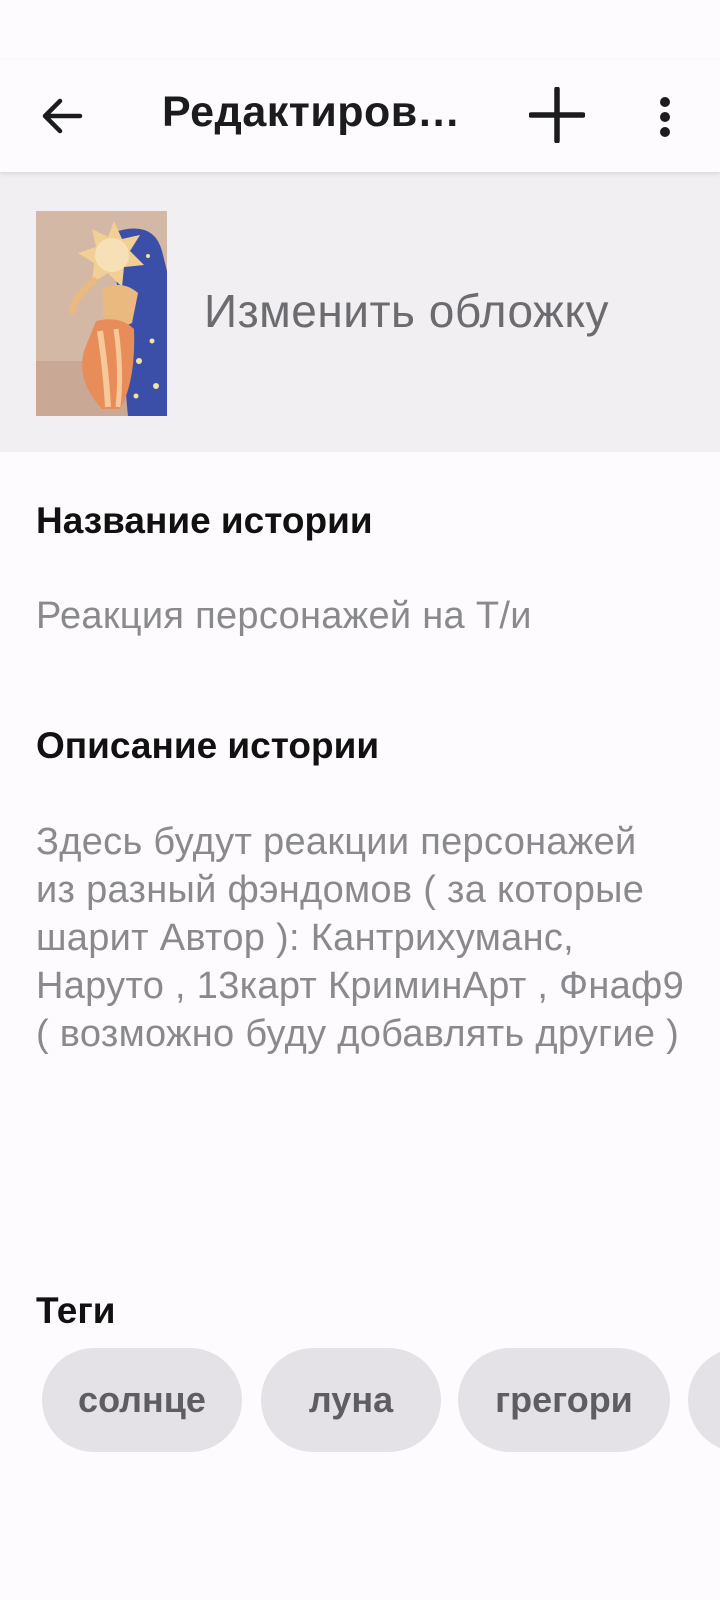 This screenshot has width=720, height=1600. I want to click on more-options-button, so click(665, 117).